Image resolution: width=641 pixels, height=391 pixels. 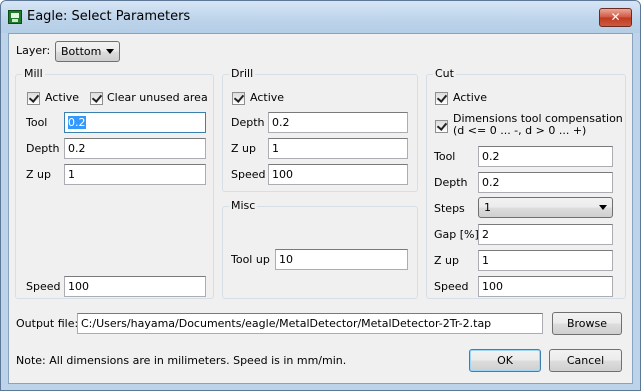 I want to click on cut-zup-label: Z up, so click(x=446, y=260).